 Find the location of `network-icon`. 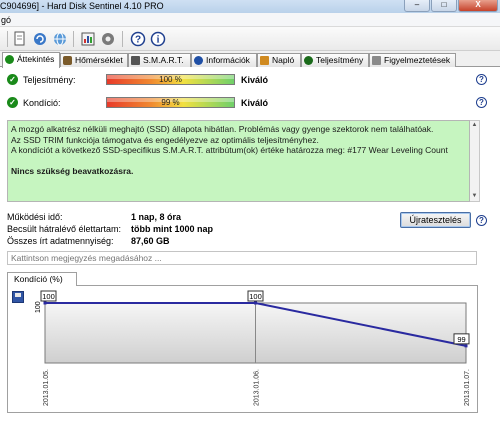

network-icon is located at coordinates (60, 39).